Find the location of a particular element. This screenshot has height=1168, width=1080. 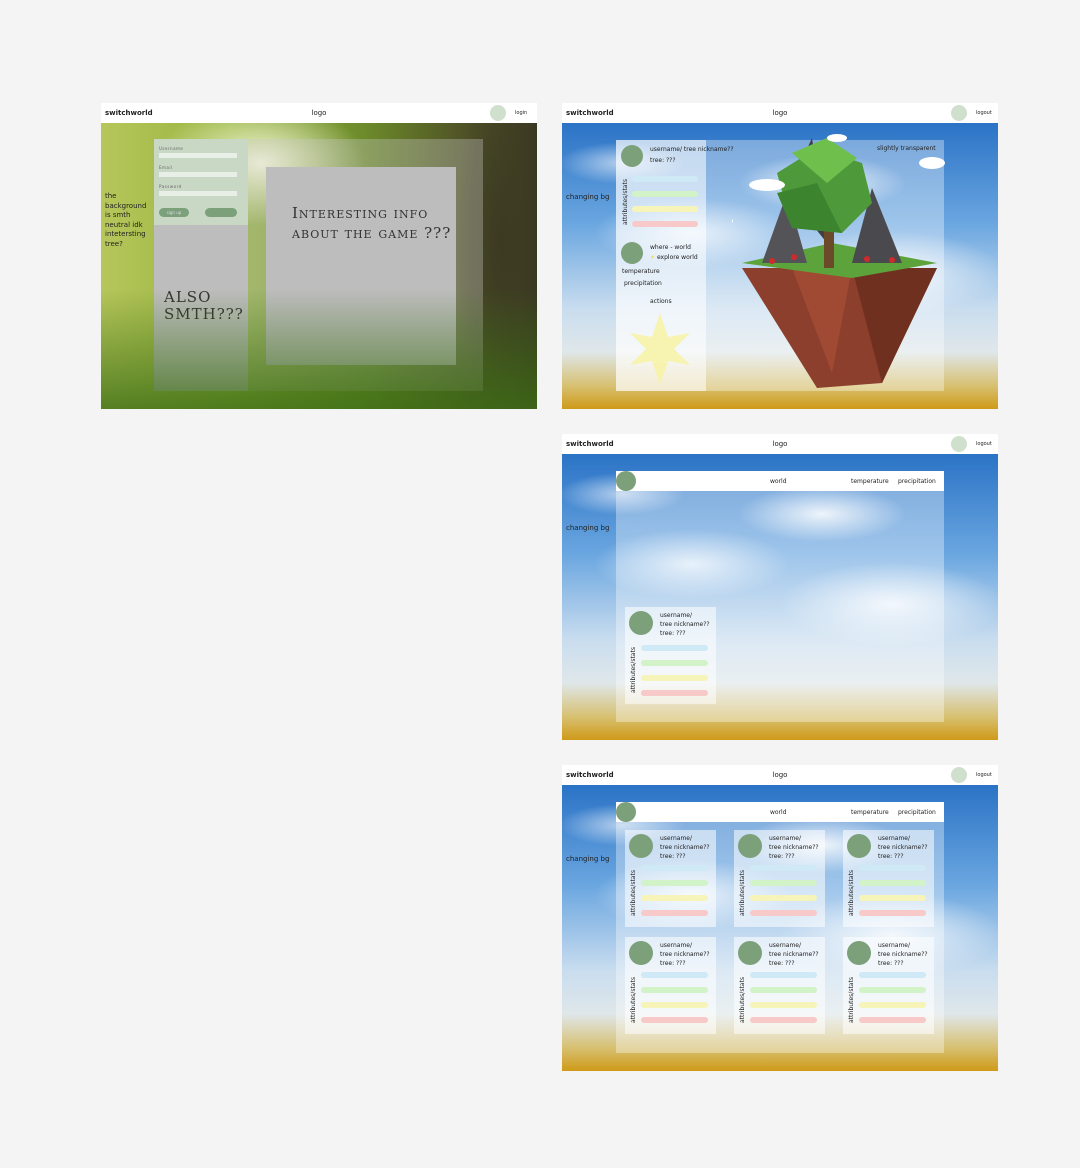

top-bar: switchworld logo logout is located at coordinates (780, 444).